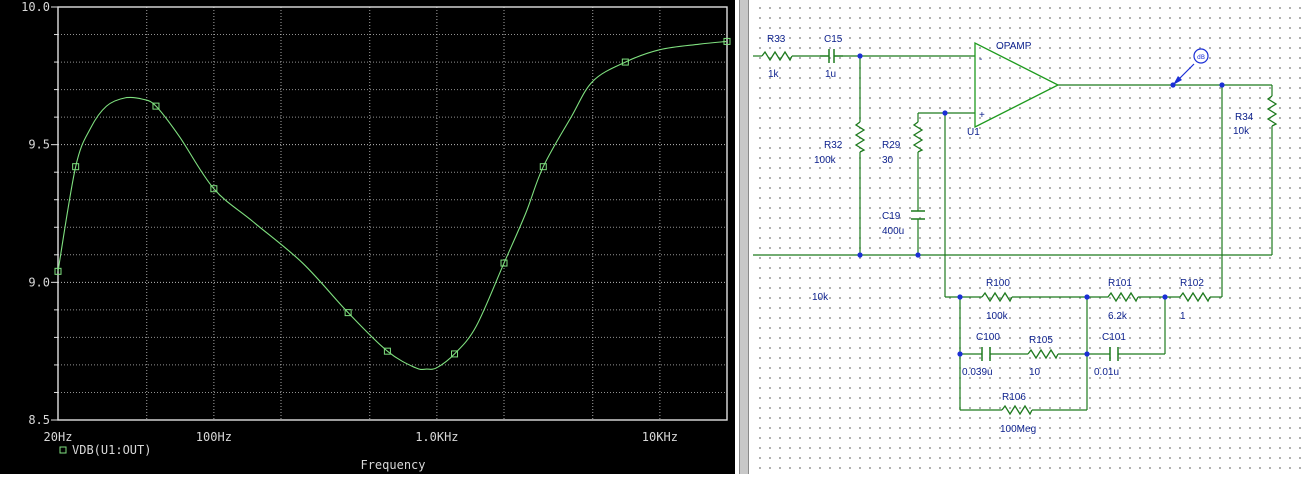 The image size is (1301, 478). What do you see at coordinates (977, 372) in the screenshot?
I see `label-c100-value: 0.039u` at bounding box center [977, 372].